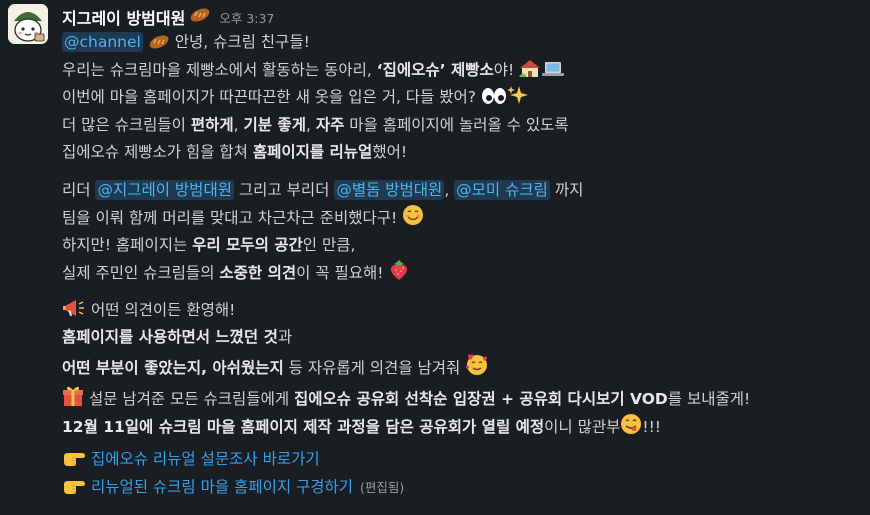  What do you see at coordinates (205, 459) in the screenshot?
I see `survey-link: 집에오슈 리뉴얼 설문조사 바로가기` at bounding box center [205, 459].